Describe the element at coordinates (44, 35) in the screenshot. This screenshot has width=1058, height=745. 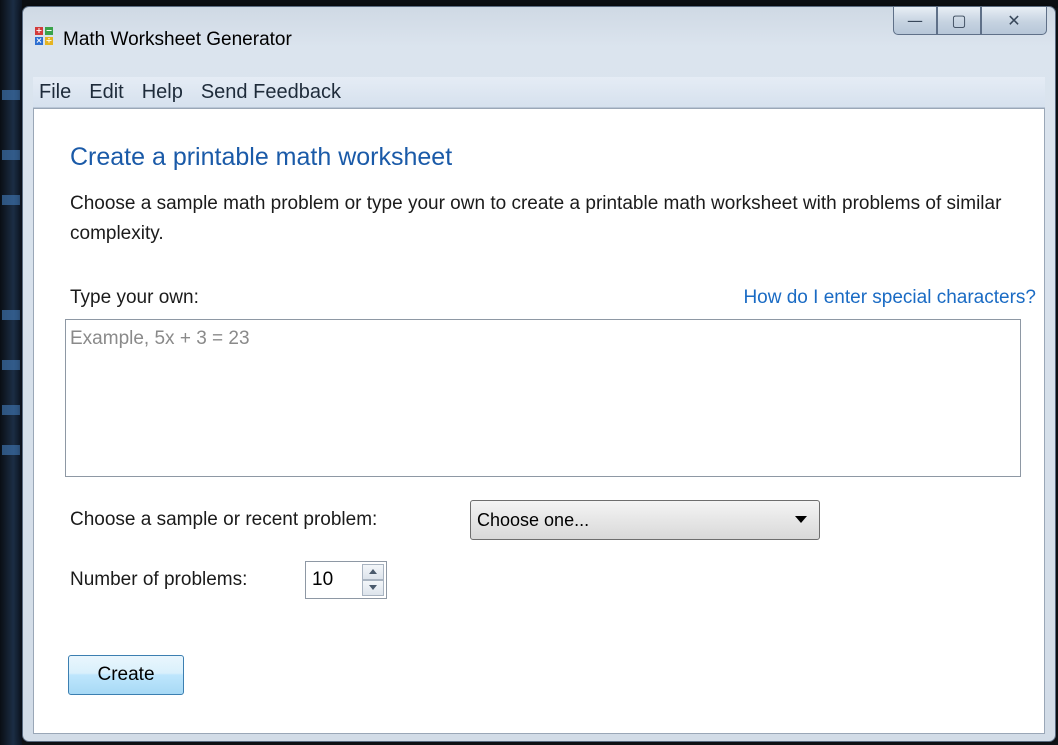
I see `math-operators-icon: + − × ÷` at that location.